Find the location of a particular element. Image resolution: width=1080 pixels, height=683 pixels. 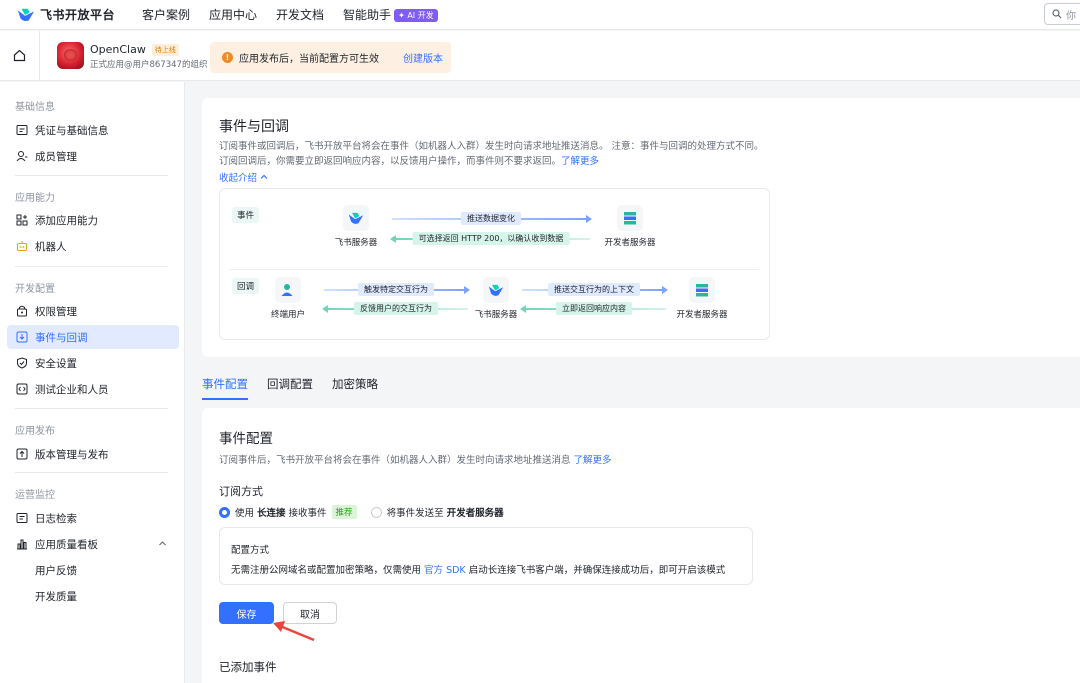

end-user-node: 终端用户 is located at coordinates (288, 298).